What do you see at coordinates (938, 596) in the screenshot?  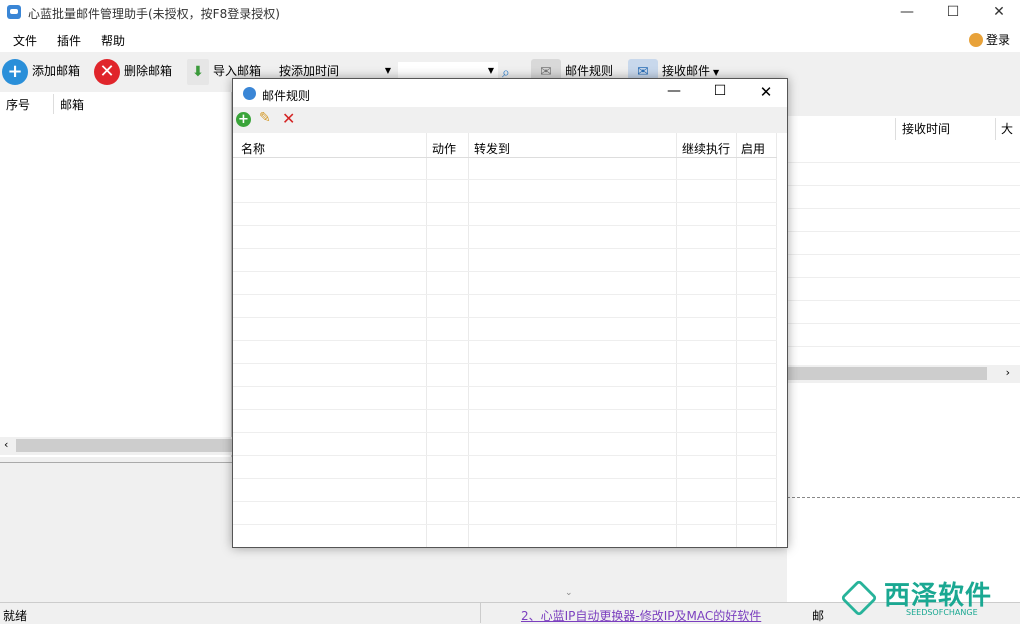 I see `logo-text: 西泽软件` at bounding box center [938, 596].